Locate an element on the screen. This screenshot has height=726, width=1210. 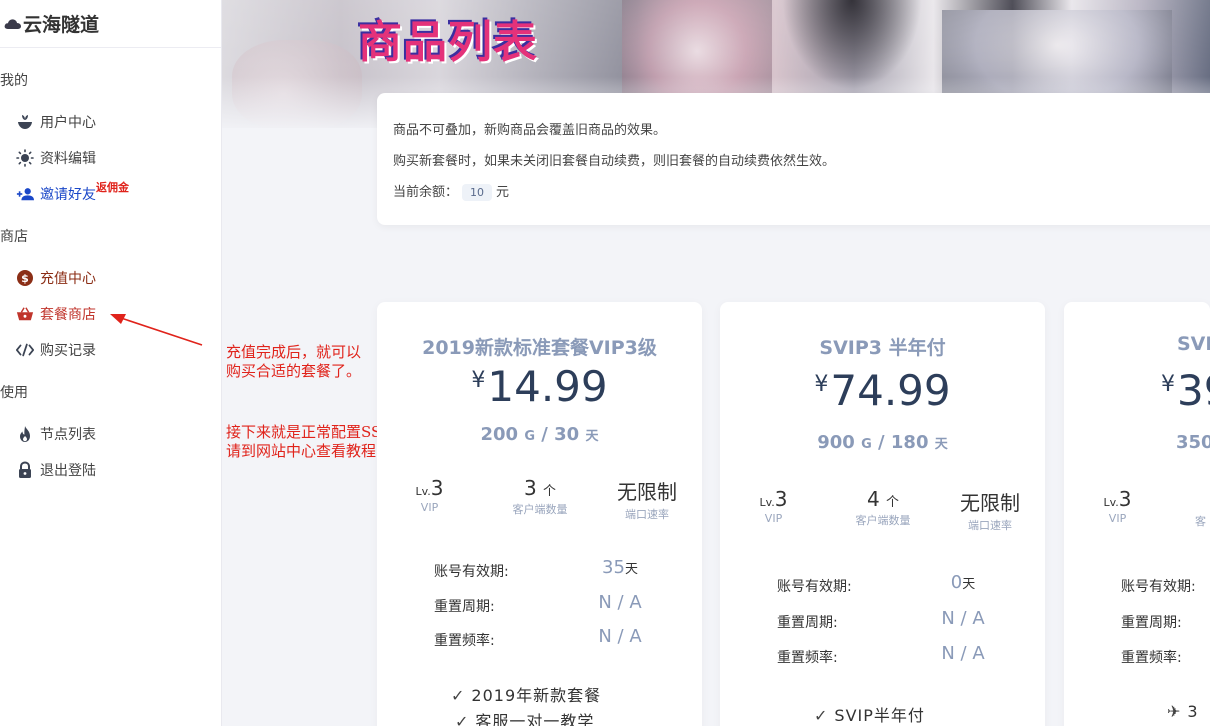
plan-price: ¥39 is located at coordinates (1185, 390).